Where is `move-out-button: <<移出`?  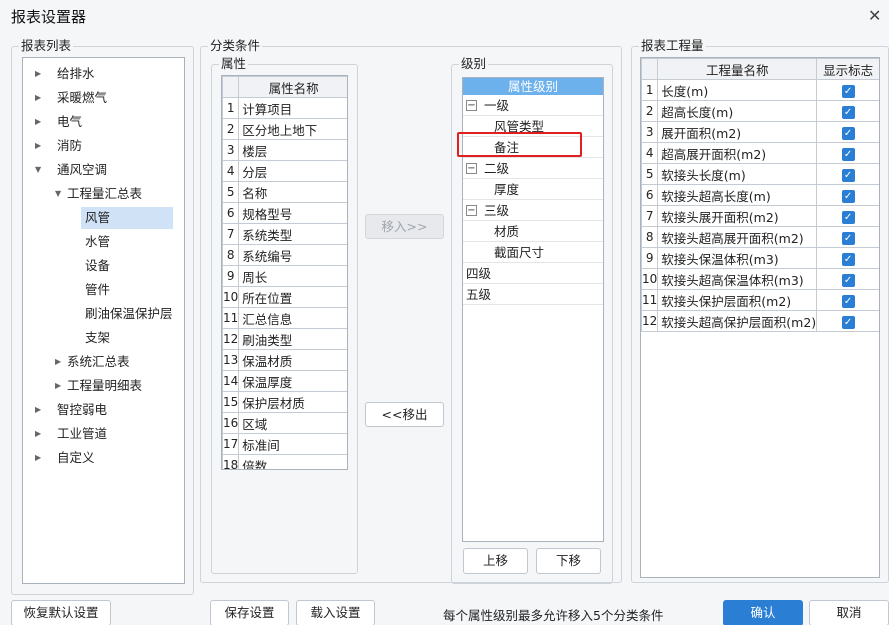
move-out-button: <<移出 is located at coordinates (404, 414).